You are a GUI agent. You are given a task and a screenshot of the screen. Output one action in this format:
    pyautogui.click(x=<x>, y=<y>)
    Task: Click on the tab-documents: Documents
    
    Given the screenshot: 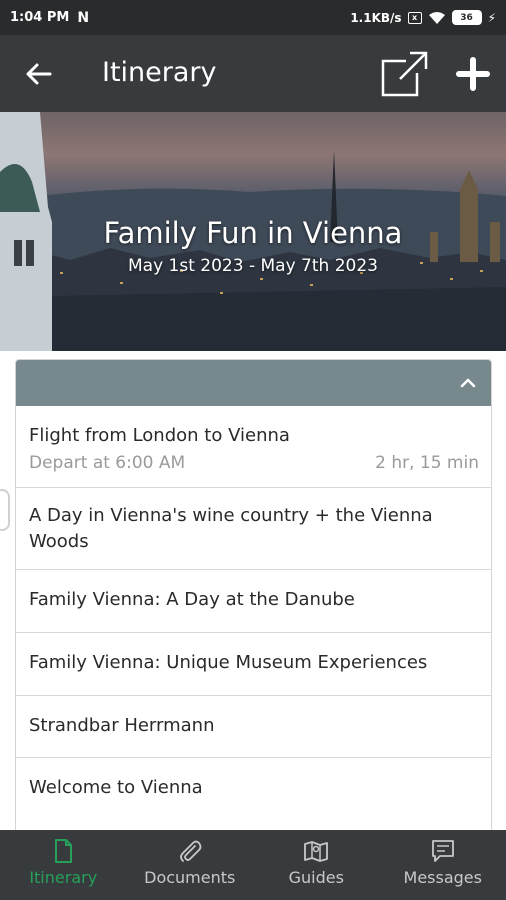 What is the action you would take?
    pyautogui.click(x=190, y=865)
    